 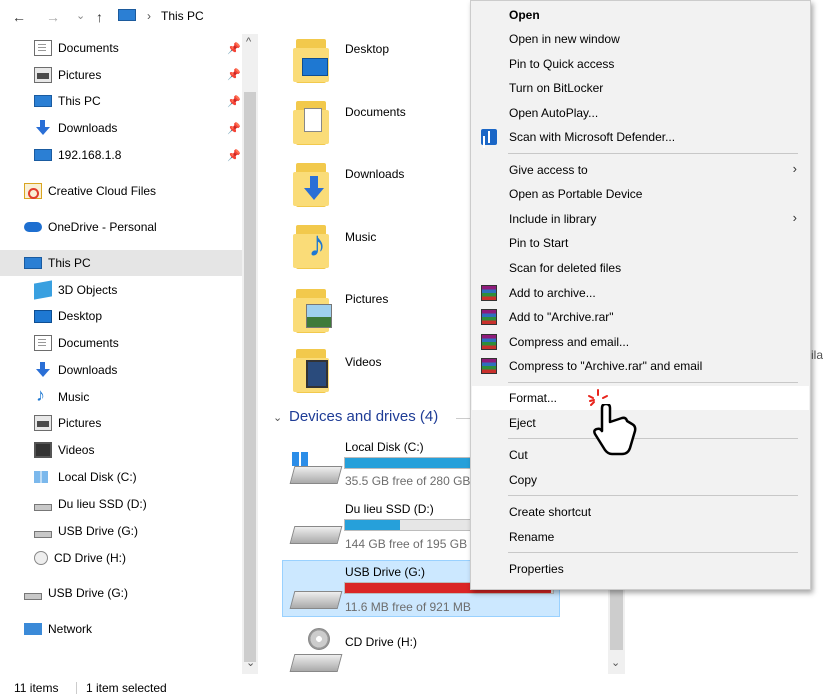 I want to click on sidebar-scroll-thumb, so click(x=250, y=377).